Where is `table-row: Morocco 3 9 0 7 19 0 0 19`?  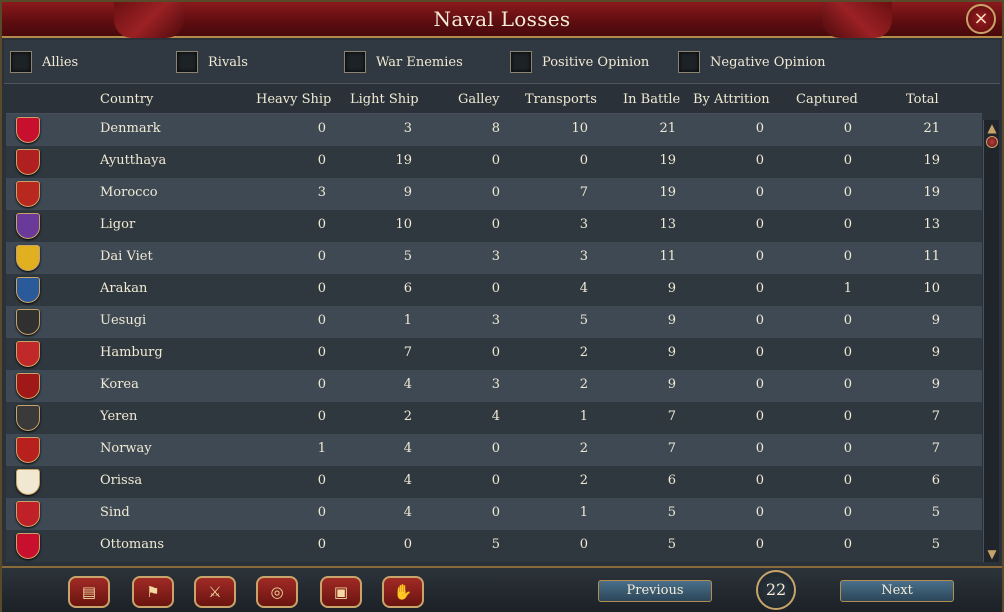 table-row: Morocco 3 9 0 7 19 0 0 19 is located at coordinates (494, 194).